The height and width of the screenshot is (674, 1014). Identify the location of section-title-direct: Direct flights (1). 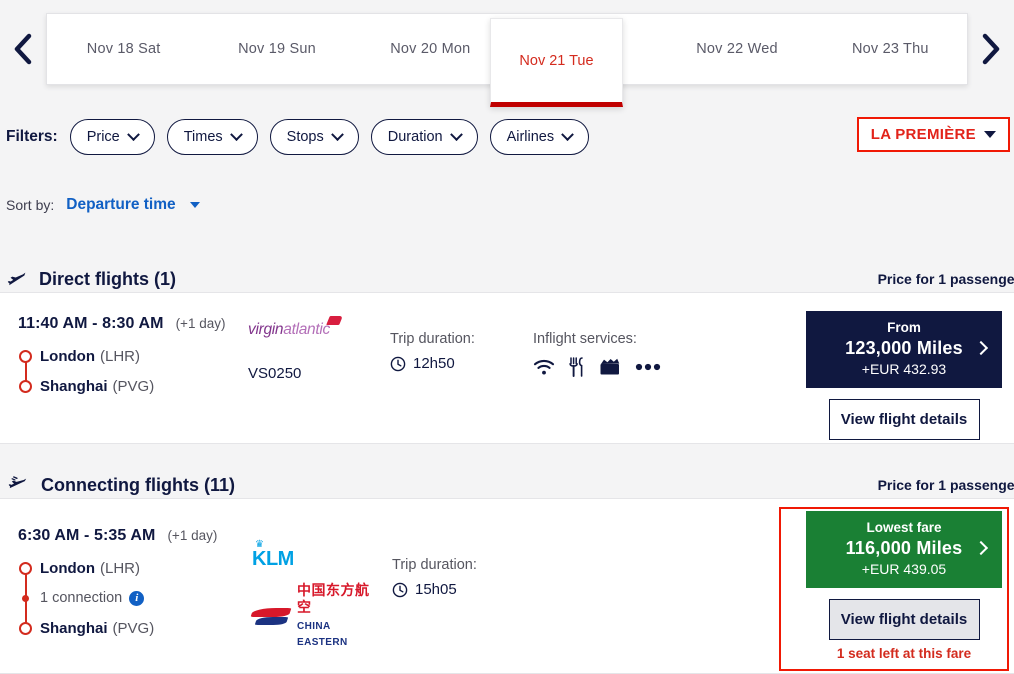
(91, 279).